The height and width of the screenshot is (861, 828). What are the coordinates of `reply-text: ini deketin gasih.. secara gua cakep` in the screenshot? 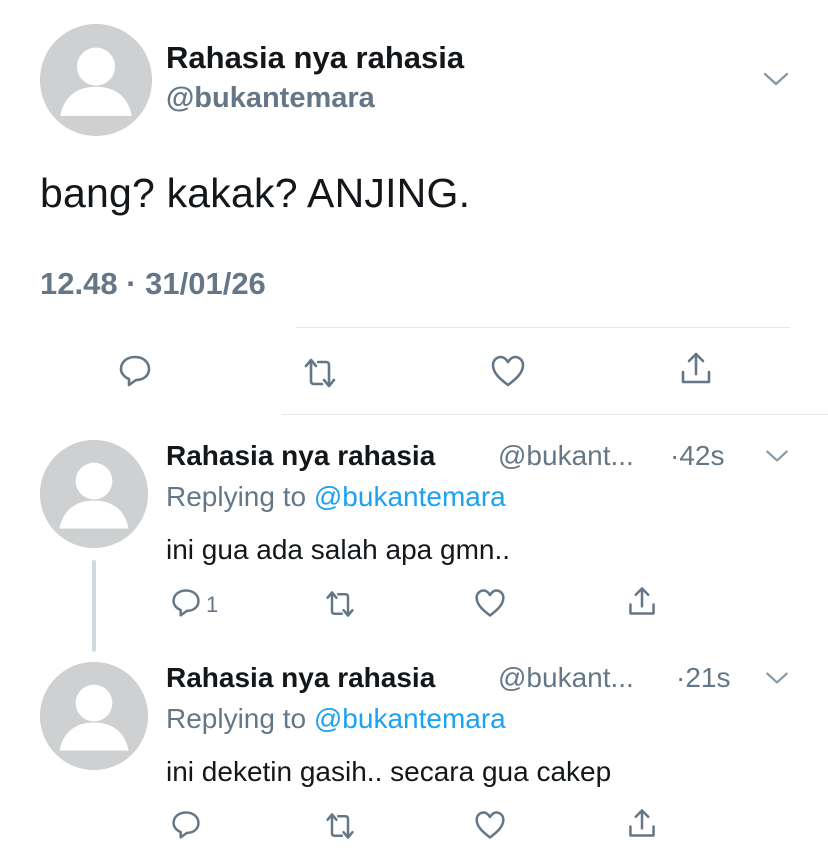 It's located at (389, 771).